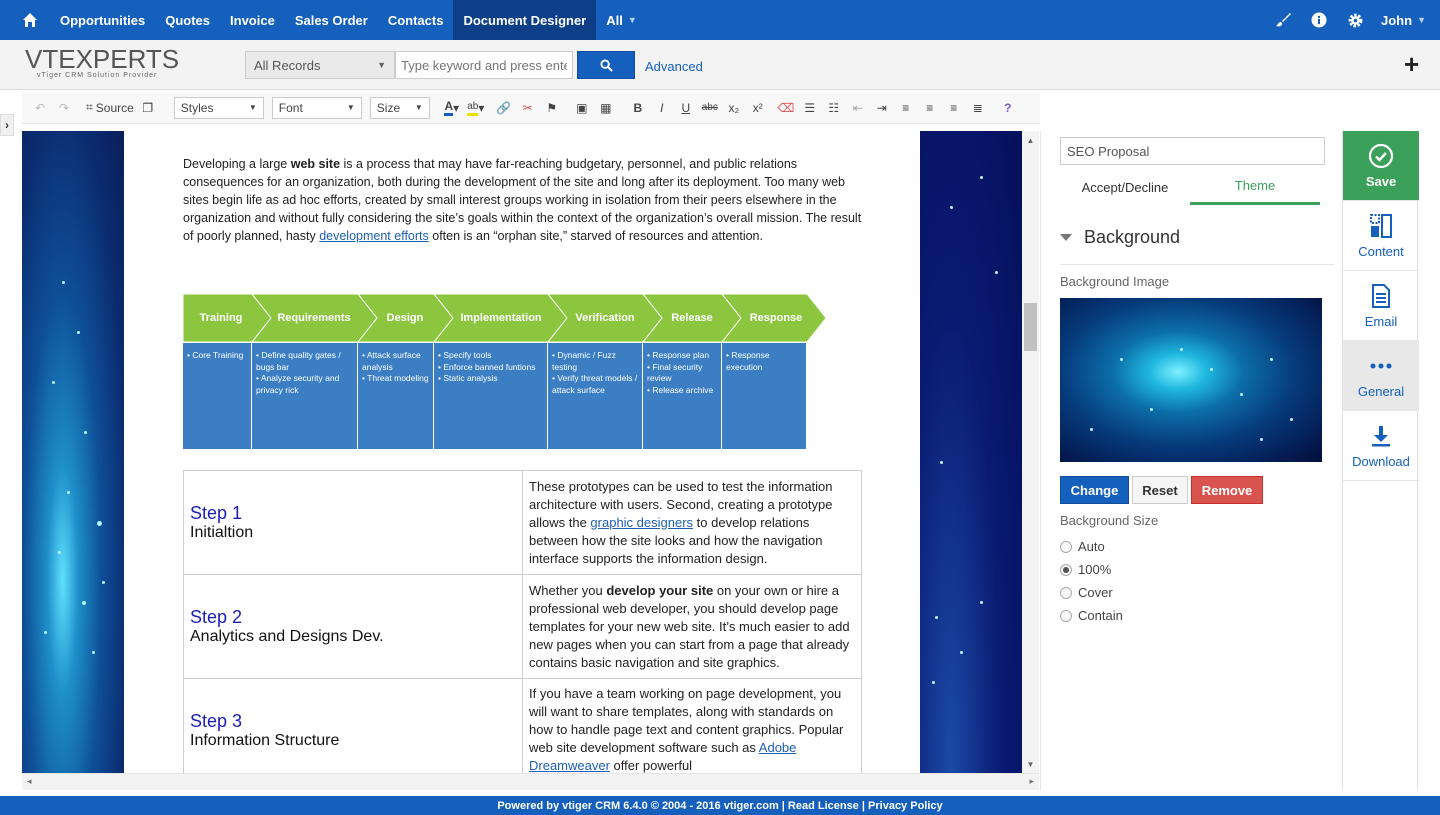  What do you see at coordinates (834, 108) in the screenshot?
I see `bulleted-list-icon: ☷` at bounding box center [834, 108].